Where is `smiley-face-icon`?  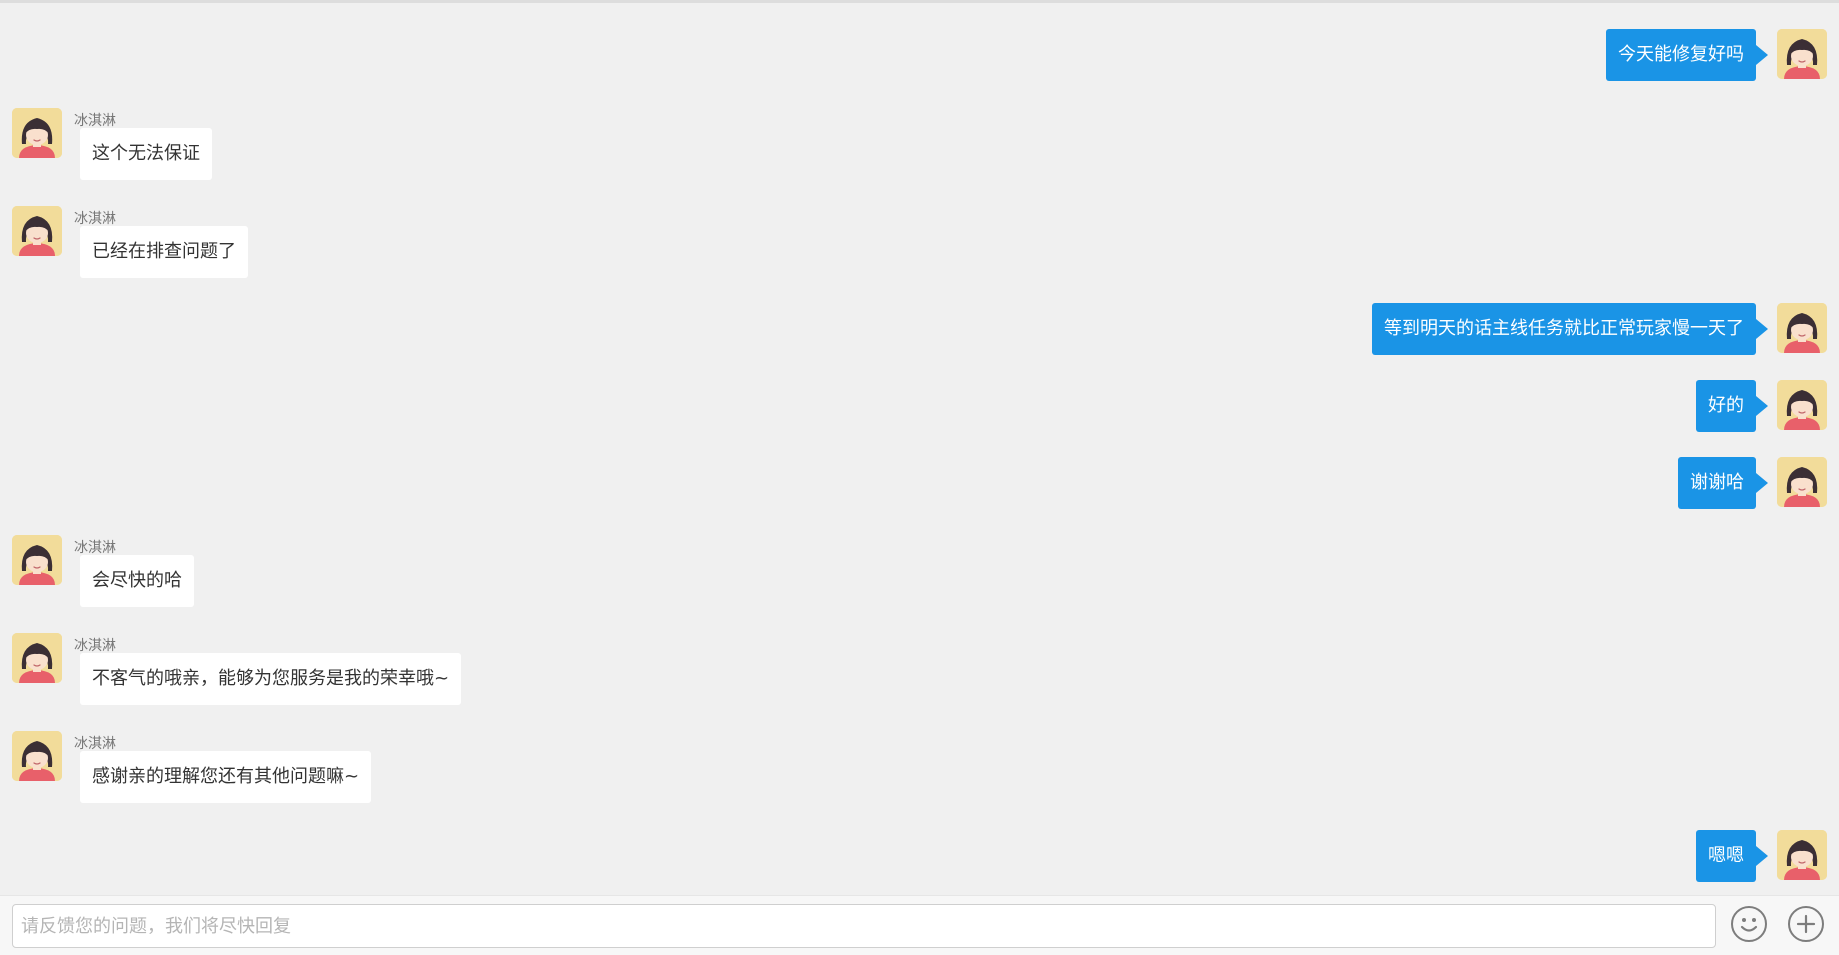 smiley-face-icon is located at coordinates (1749, 924).